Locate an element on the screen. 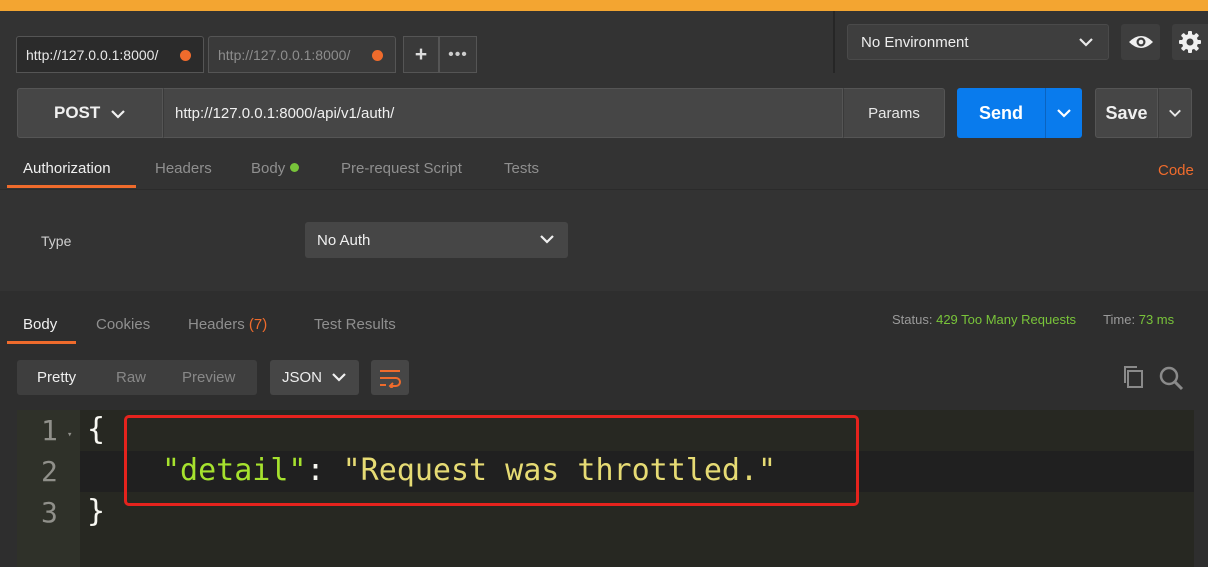  fold-toggle-icon: ▾ is located at coordinates (69, 435).